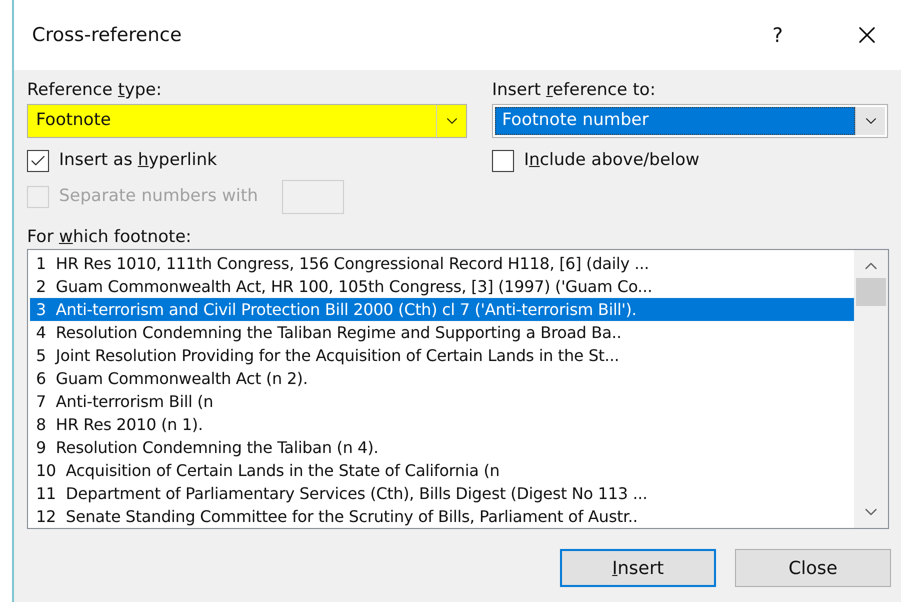 The height and width of the screenshot is (602, 901). What do you see at coordinates (442, 332) in the screenshot?
I see `list-item: 4 Resolution Condemning the Taliban Regime and Supporting a Broad Ba..` at bounding box center [442, 332].